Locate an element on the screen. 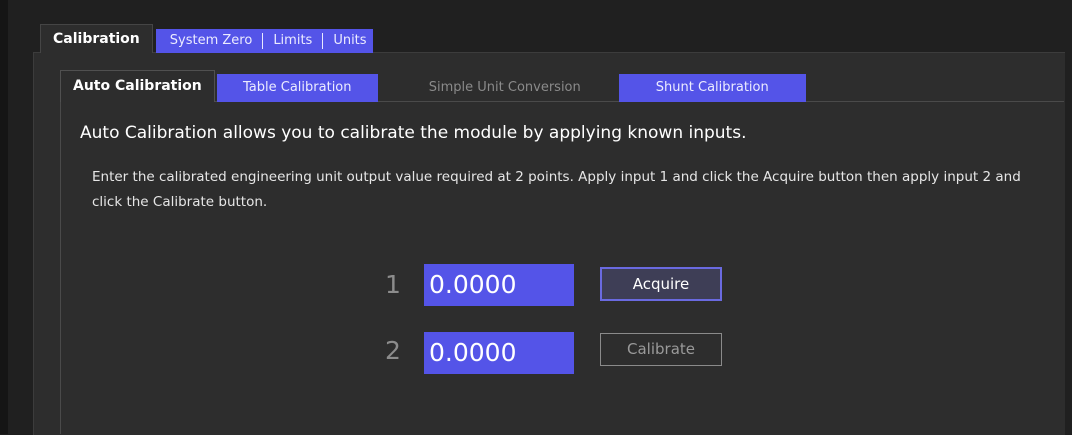 The width and height of the screenshot is (1072, 435). tab-limits: Limits is located at coordinates (292, 41).